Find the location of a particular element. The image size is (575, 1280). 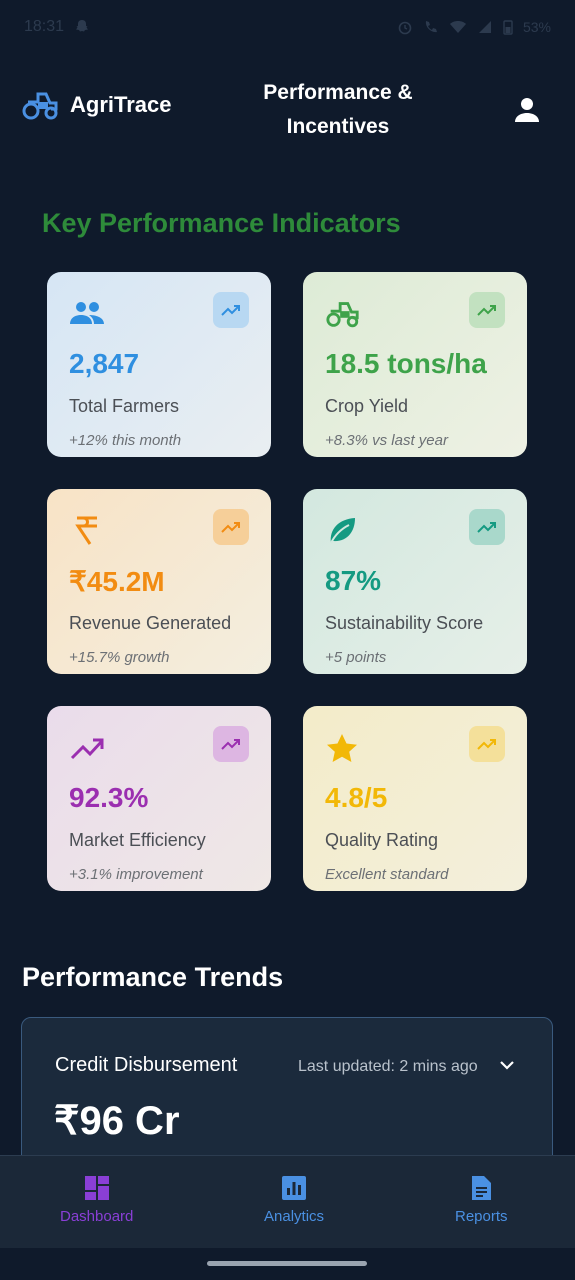

analytics-icon is located at coordinates (294, 1188).